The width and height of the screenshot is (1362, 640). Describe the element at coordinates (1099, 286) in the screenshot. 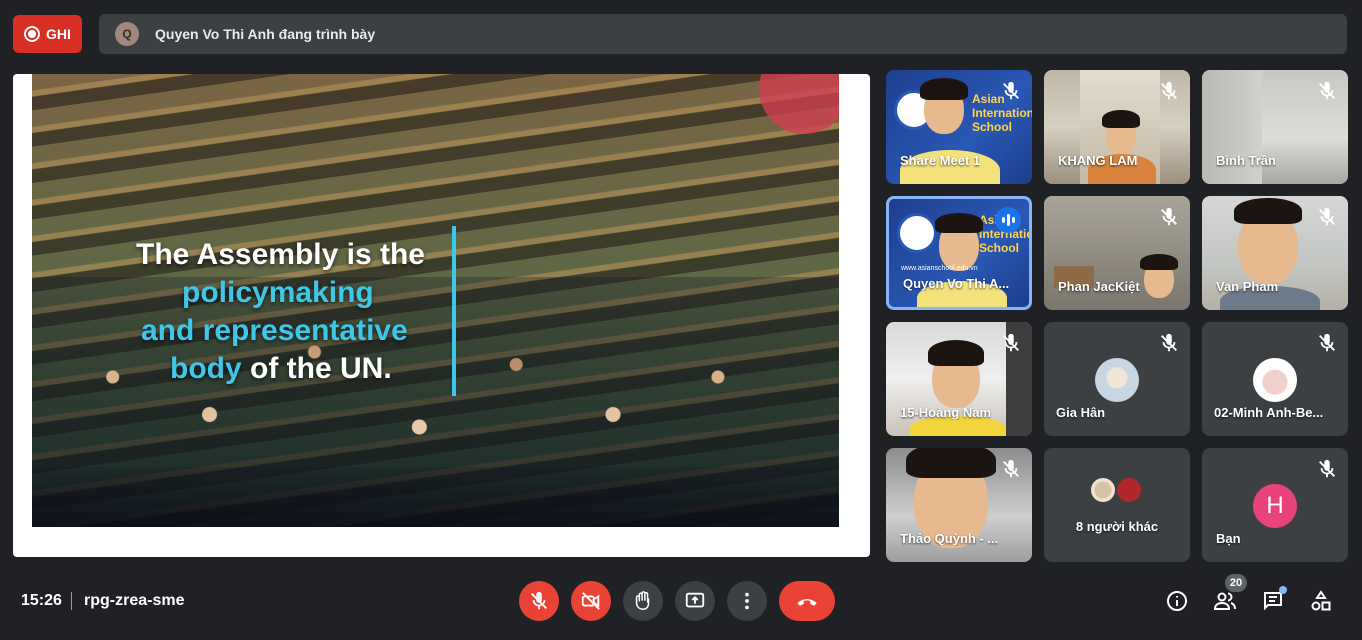

I see `participant-name: Phan JacKiệt` at that location.